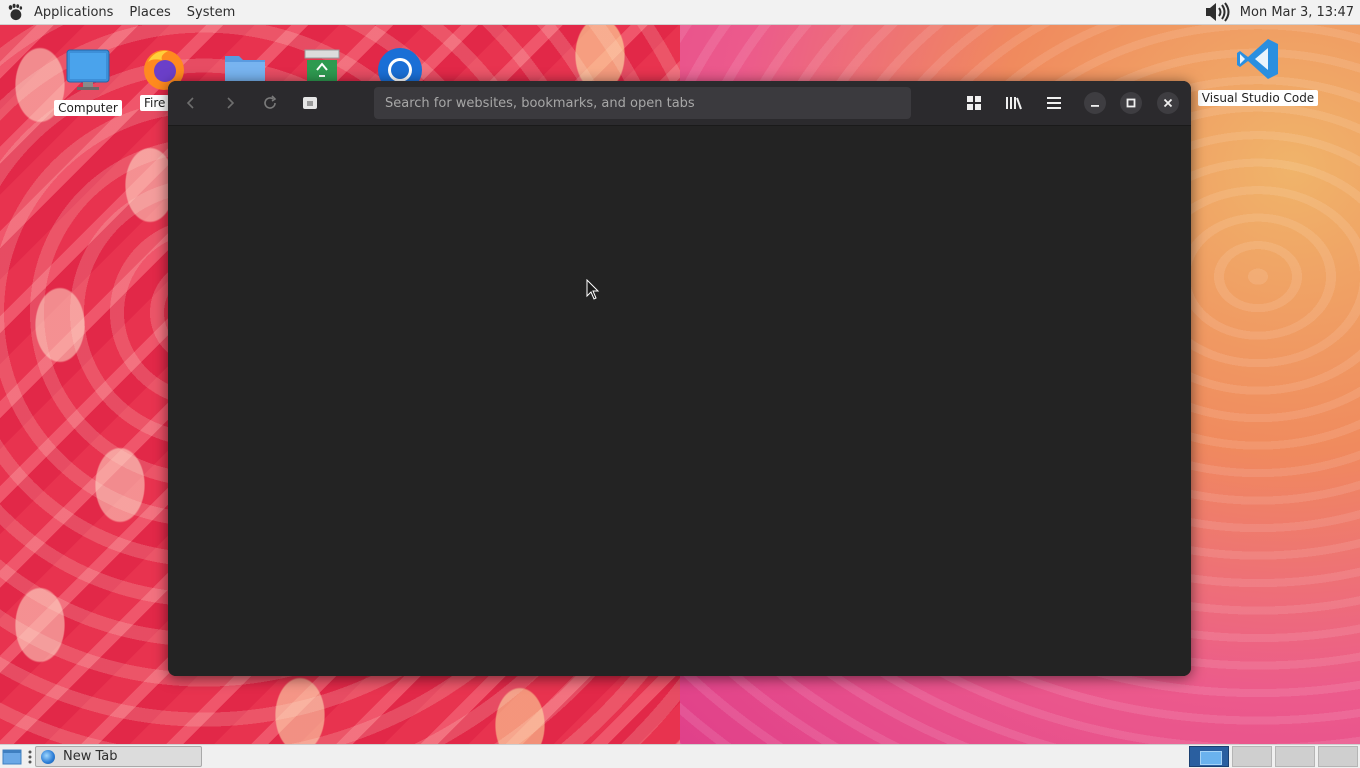 Image resolution: width=1360 pixels, height=768 pixels. What do you see at coordinates (1258, 98) in the screenshot?
I see `desktop-label-vscode: Visual Studio Code` at bounding box center [1258, 98].